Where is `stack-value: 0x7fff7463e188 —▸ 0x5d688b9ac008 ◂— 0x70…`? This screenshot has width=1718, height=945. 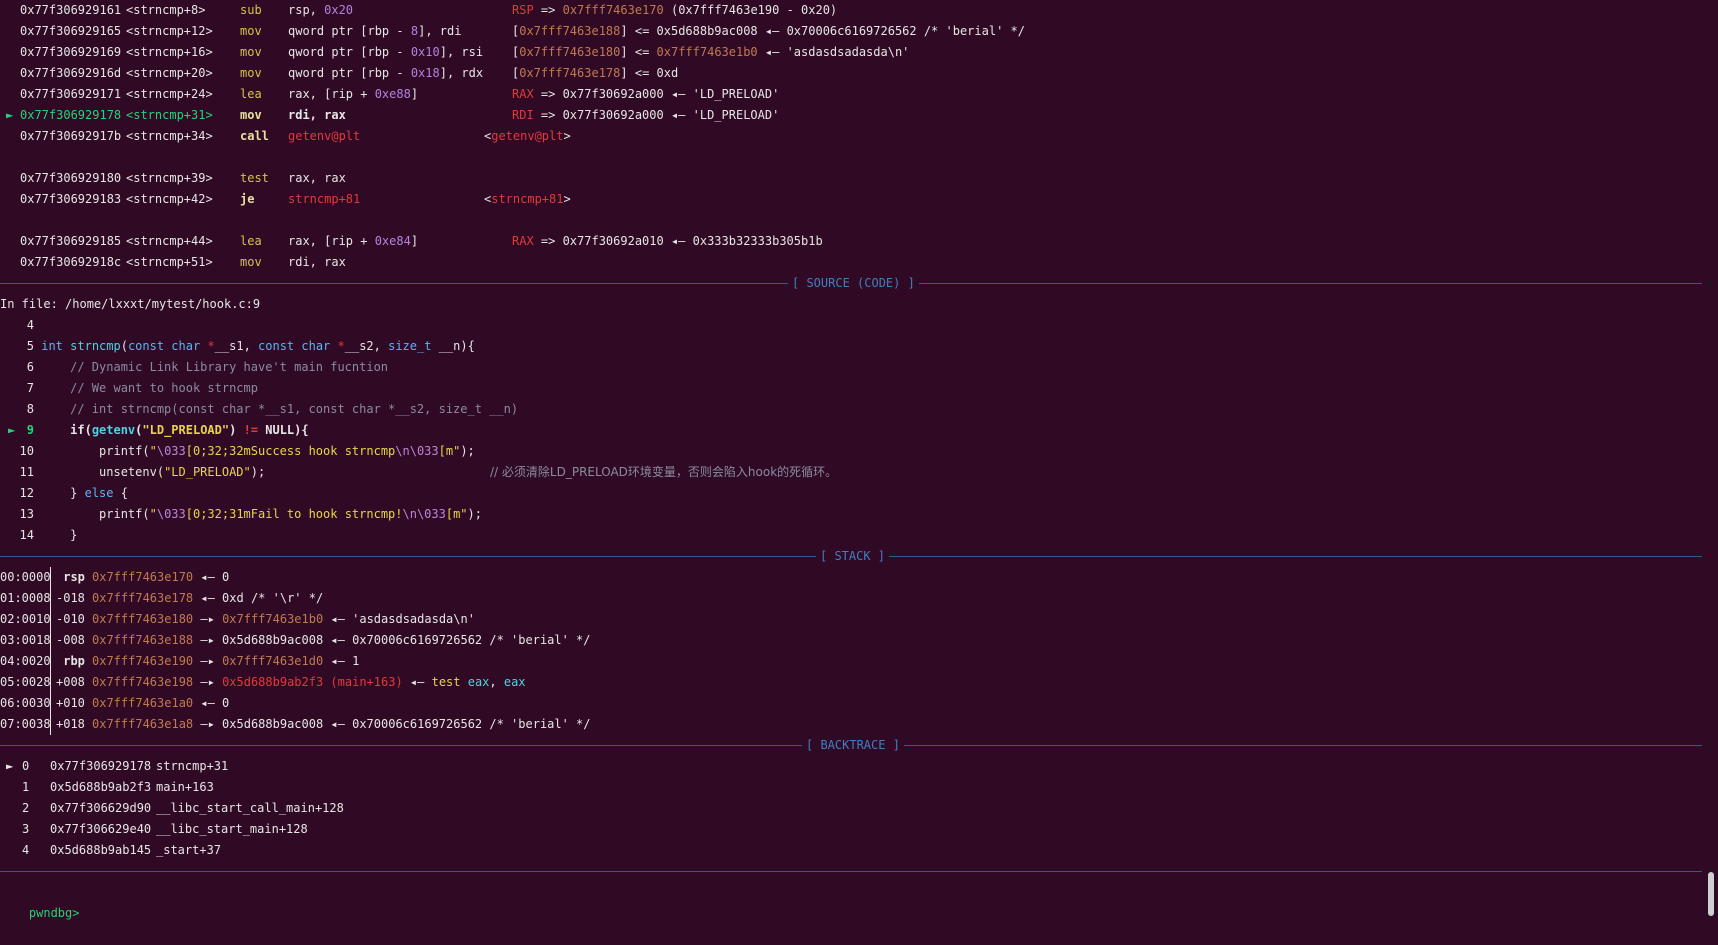 stack-value: 0x7fff7463e188 —▸ 0x5d688b9ac008 ◂— 0x70… is located at coordinates (341, 640).